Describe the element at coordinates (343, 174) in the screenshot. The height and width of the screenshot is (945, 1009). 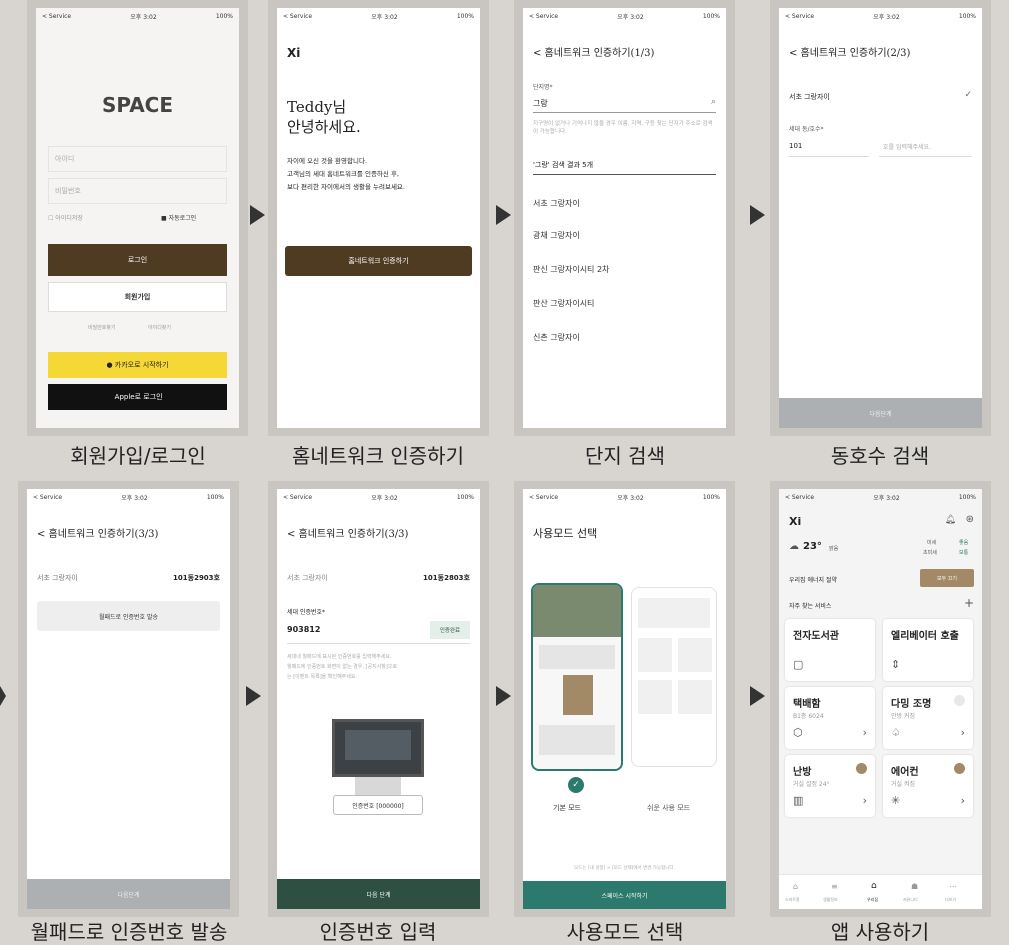
I see `welcome-text-2: 고객님의 세대 홈네트워크를 인증하신 후,` at that location.